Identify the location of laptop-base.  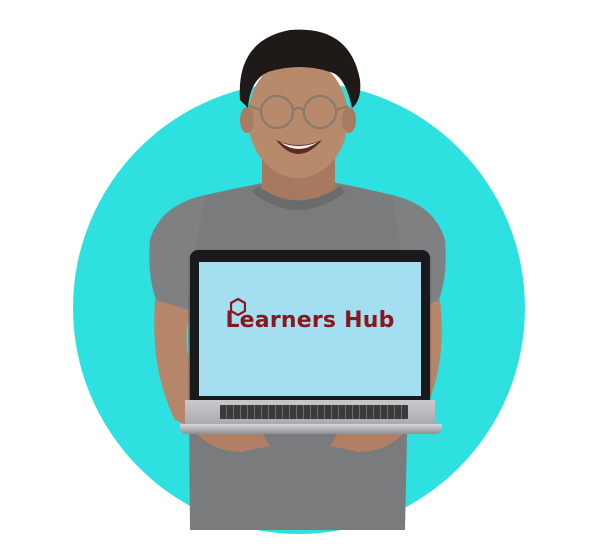
(311, 429).